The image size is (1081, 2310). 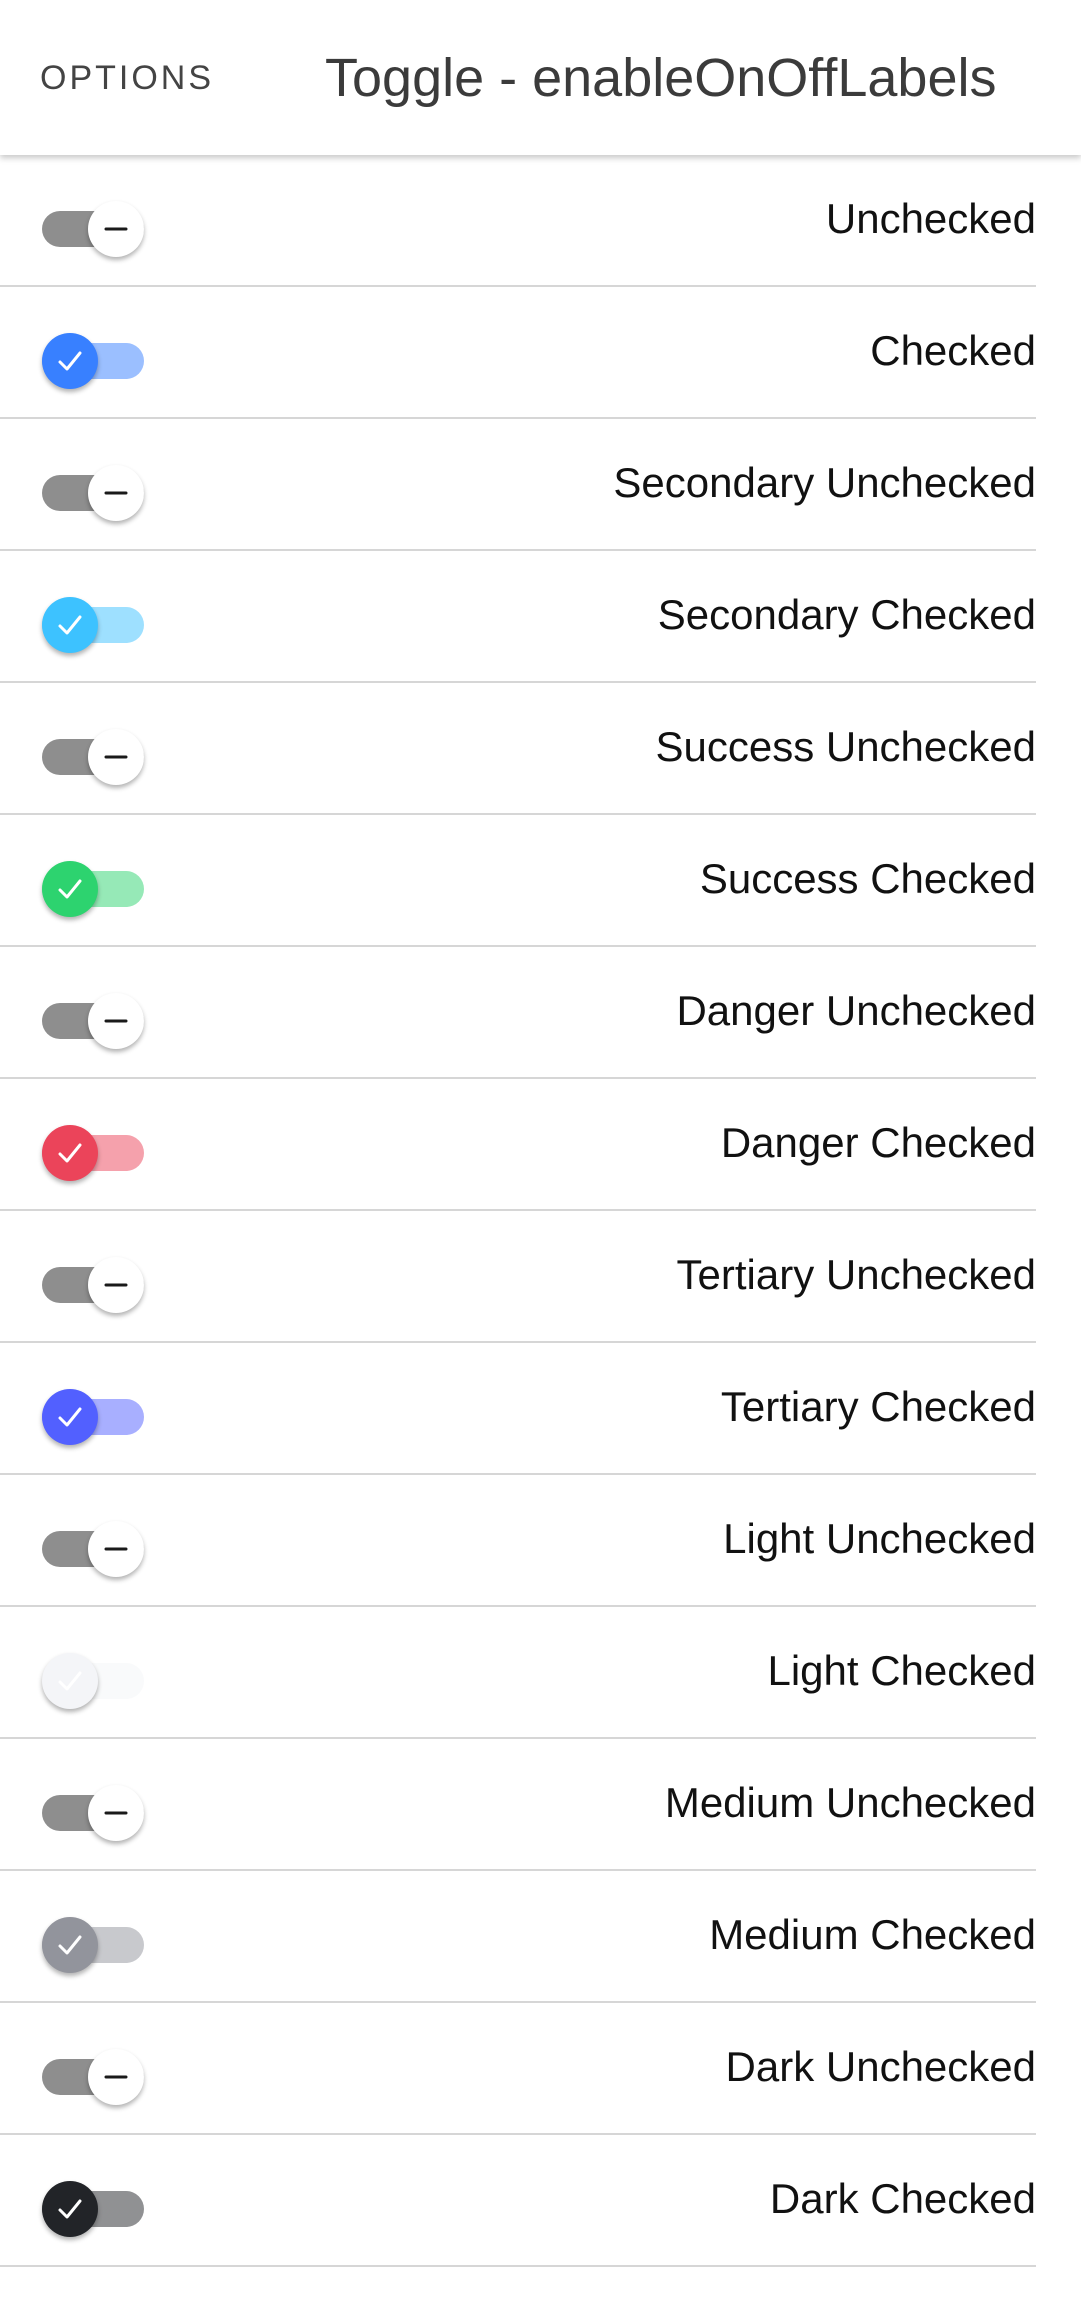 What do you see at coordinates (867, 878) in the screenshot?
I see `toggle-label: Success Checked` at bounding box center [867, 878].